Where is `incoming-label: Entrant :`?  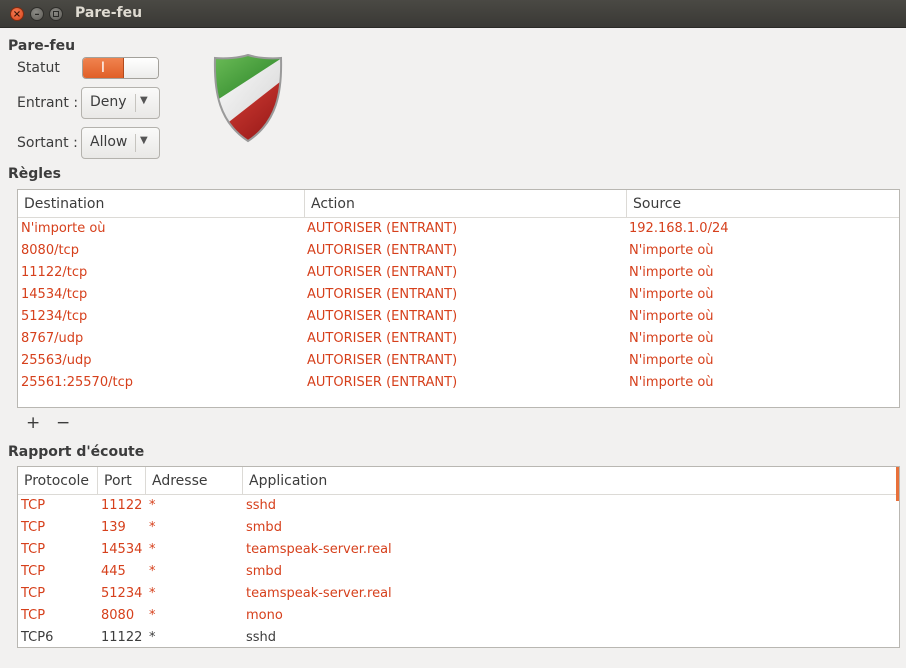 incoming-label: Entrant : is located at coordinates (48, 103).